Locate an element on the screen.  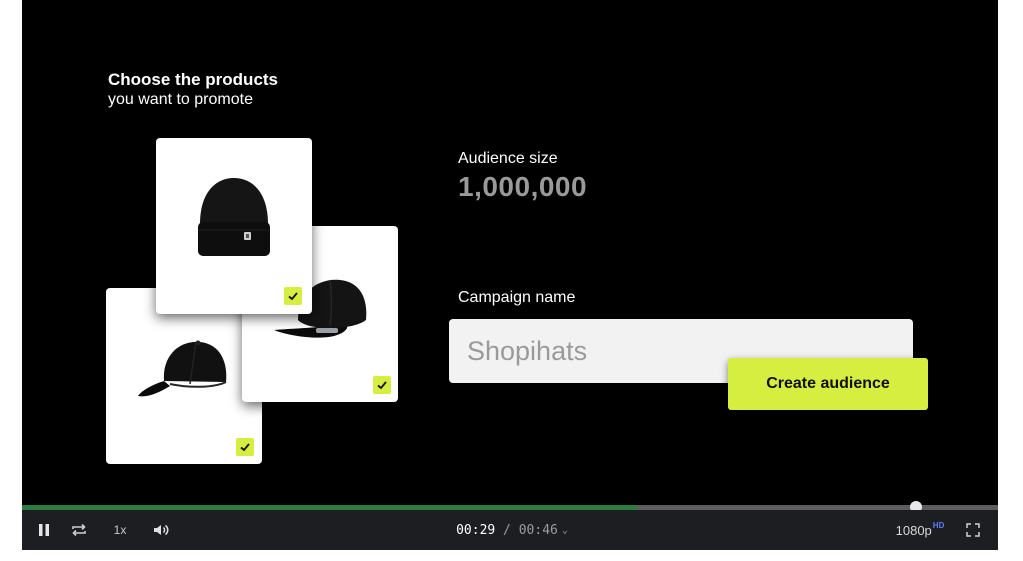
pause-button is located at coordinates (44, 530).